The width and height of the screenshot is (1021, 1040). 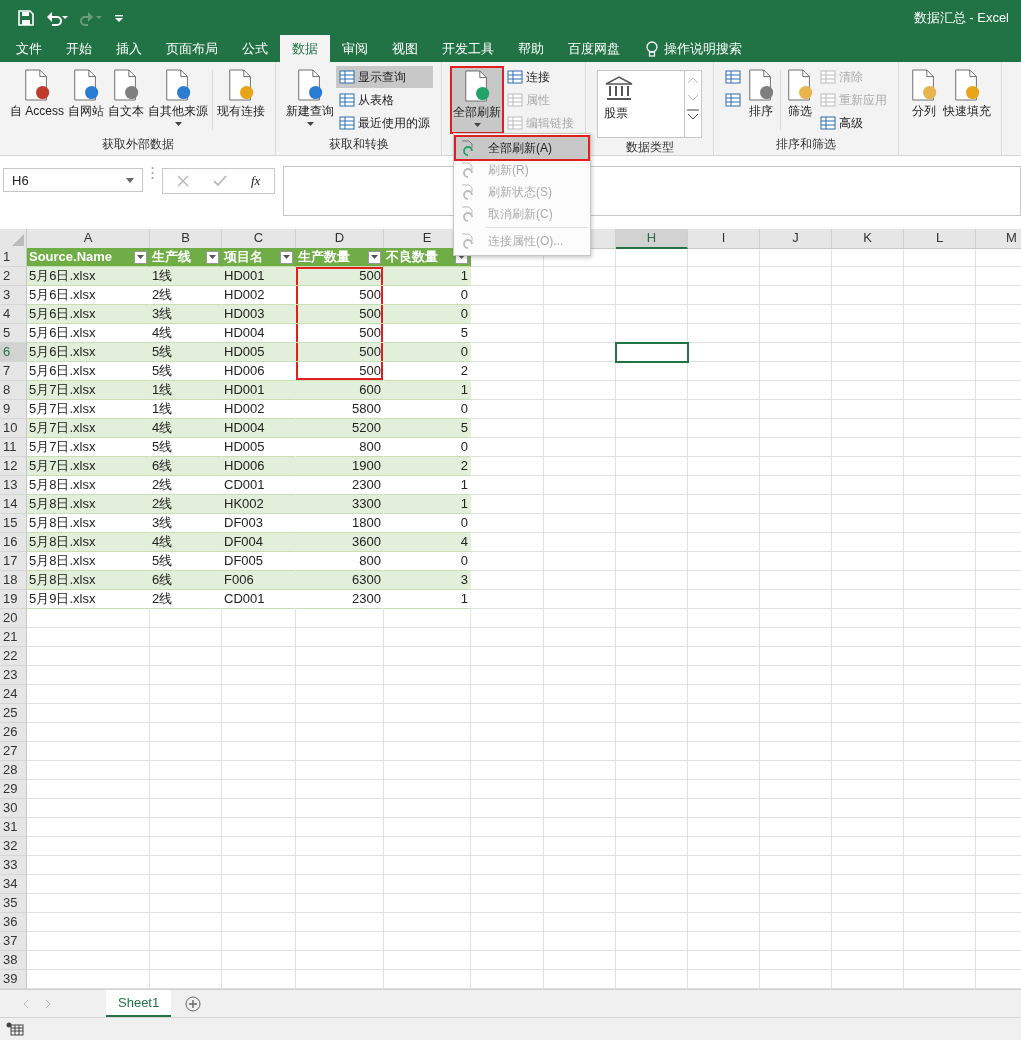 I want to click on column-header: B, so click(x=186, y=239).